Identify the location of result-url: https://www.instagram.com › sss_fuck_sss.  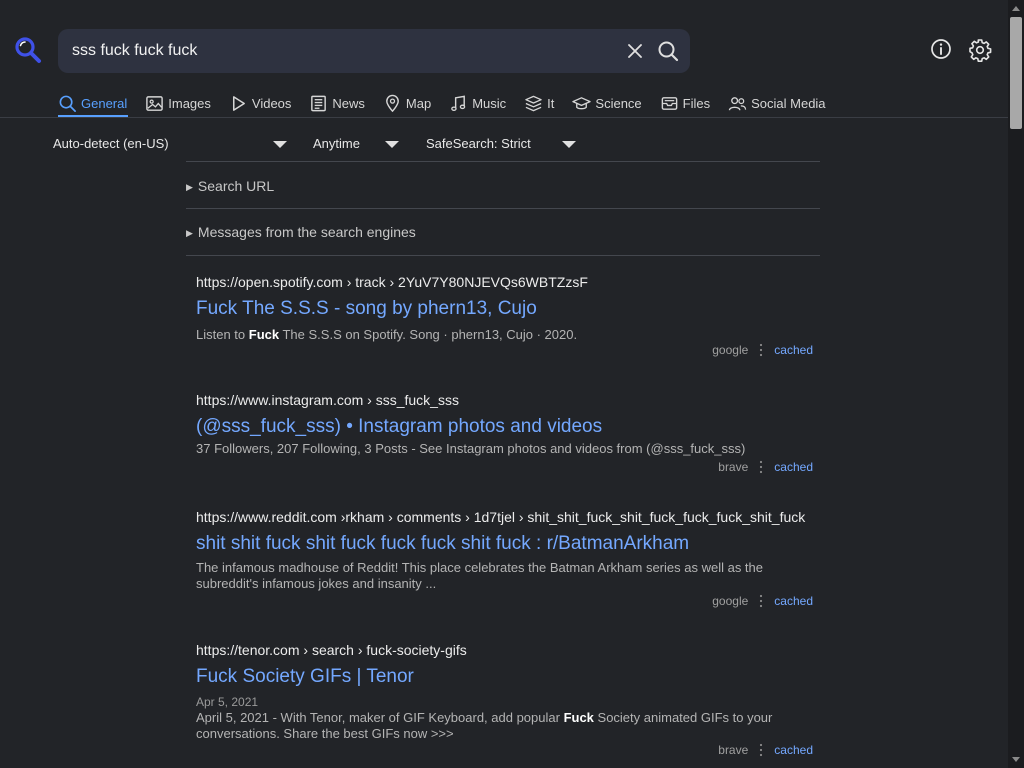
(505, 400).